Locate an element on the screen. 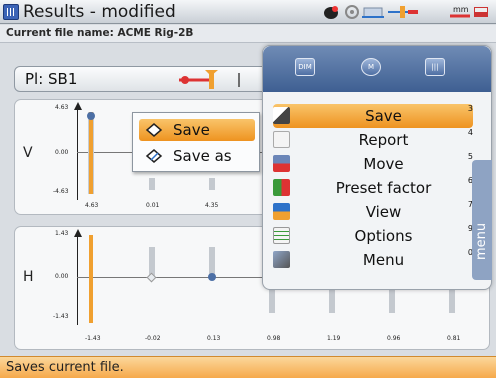 Image resolution: width=496 pixels, height=378 pixels. submenu-item-save: Save is located at coordinates (197, 130).